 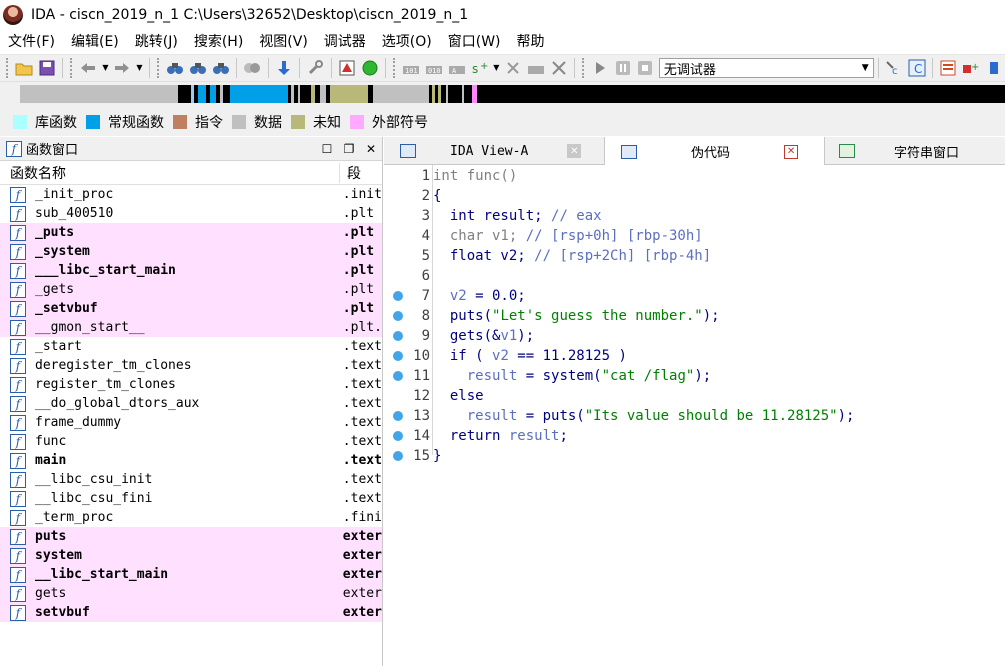 What do you see at coordinates (694, 396) in the screenshot?
I see `code-line: 12 else` at bounding box center [694, 396].